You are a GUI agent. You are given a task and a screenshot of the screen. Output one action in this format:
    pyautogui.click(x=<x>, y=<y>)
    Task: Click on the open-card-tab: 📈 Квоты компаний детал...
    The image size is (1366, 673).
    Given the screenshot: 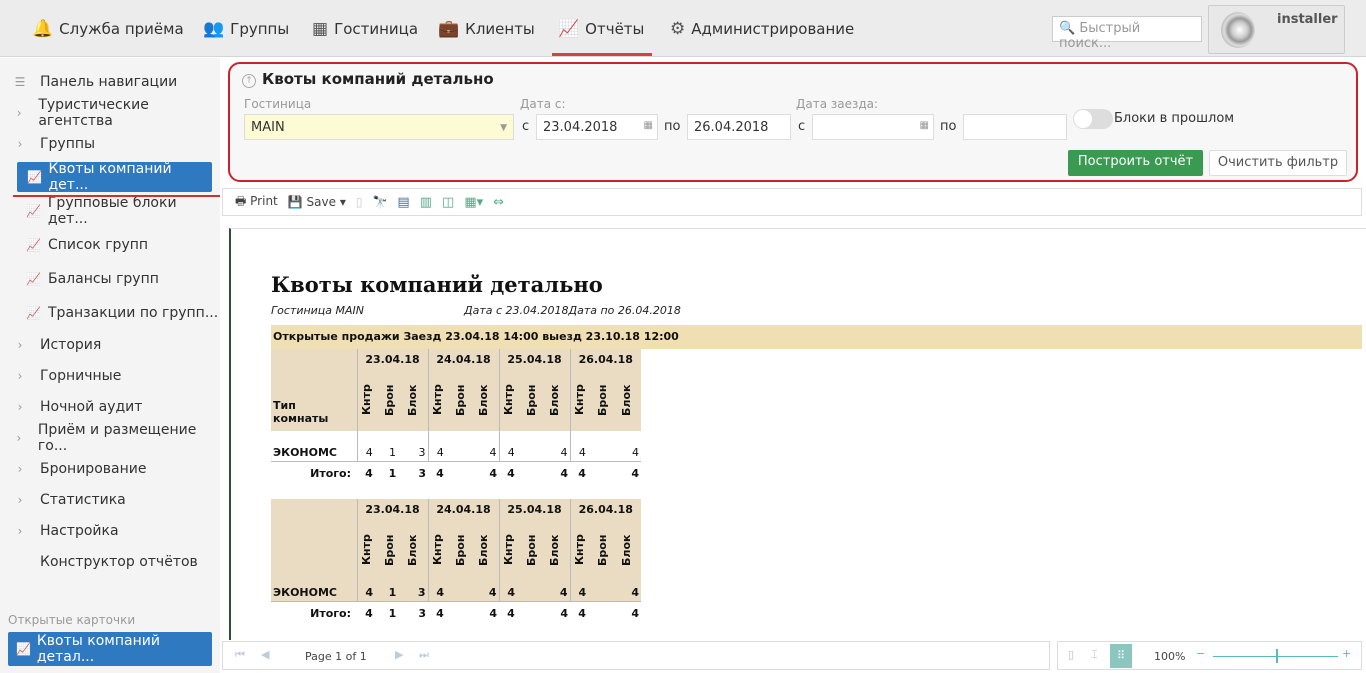 What is the action you would take?
    pyautogui.click(x=110, y=649)
    